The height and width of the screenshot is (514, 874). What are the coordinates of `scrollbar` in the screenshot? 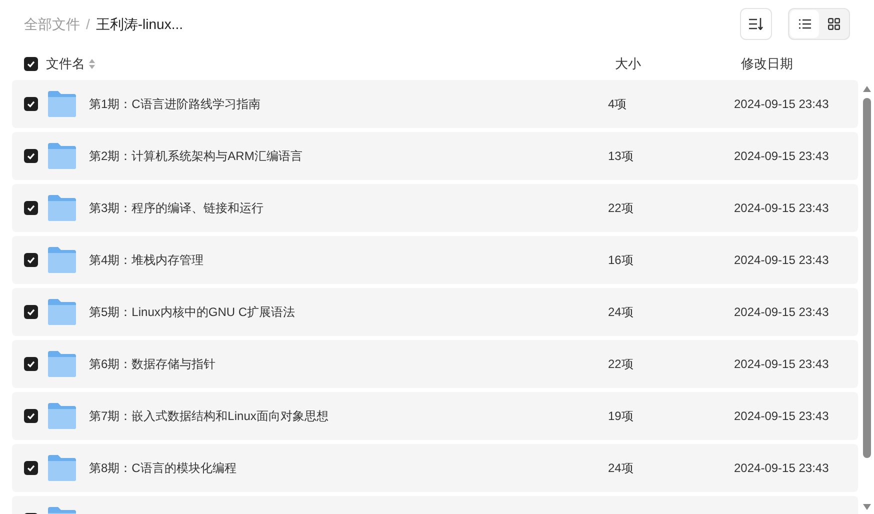 It's located at (867, 298).